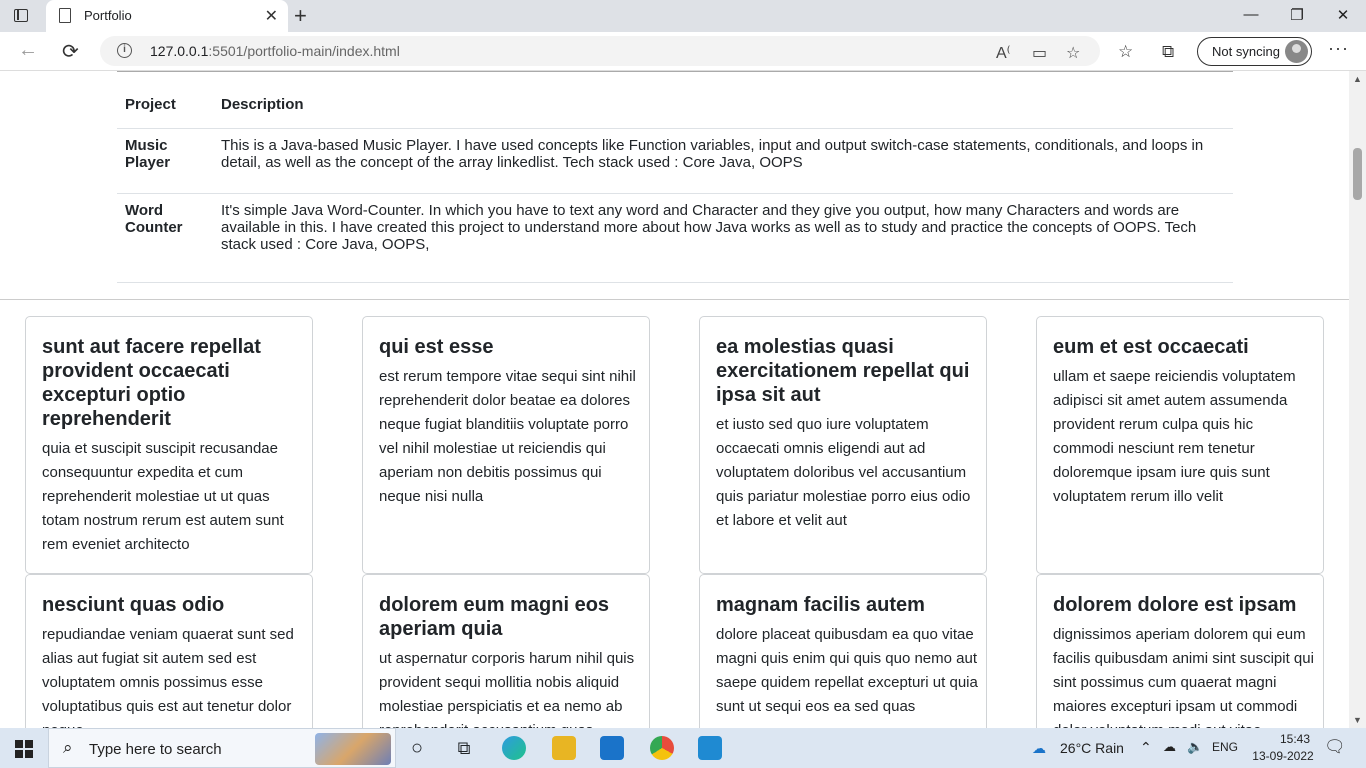  Describe the element at coordinates (1039, 53) in the screenshot. I see `immersive-reader-icon: ▭` at that location.